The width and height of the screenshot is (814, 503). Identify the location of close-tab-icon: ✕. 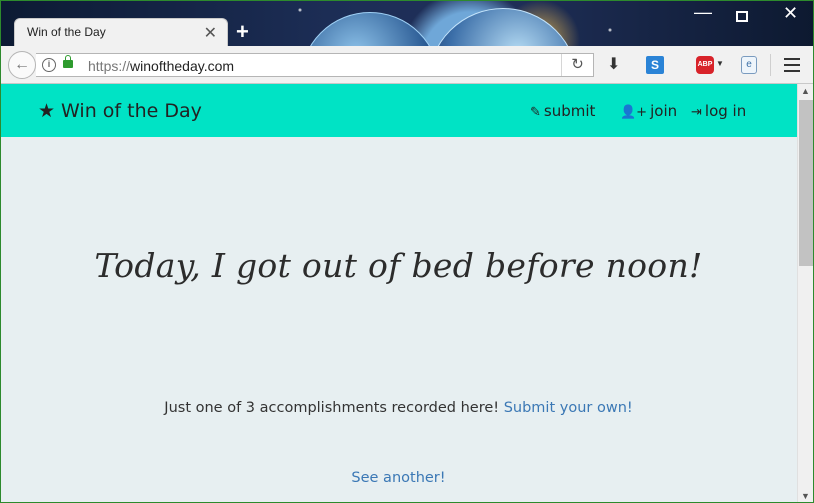
(210, 33).